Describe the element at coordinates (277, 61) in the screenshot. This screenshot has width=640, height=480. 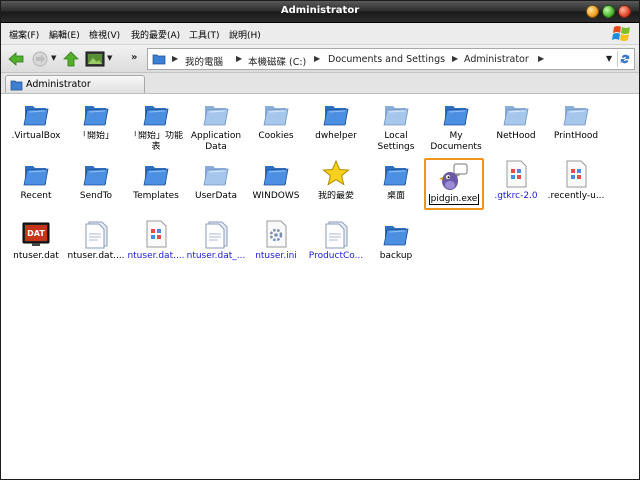
I see `crumb-local-disk: 本機磁碟 (C:)` at that location.